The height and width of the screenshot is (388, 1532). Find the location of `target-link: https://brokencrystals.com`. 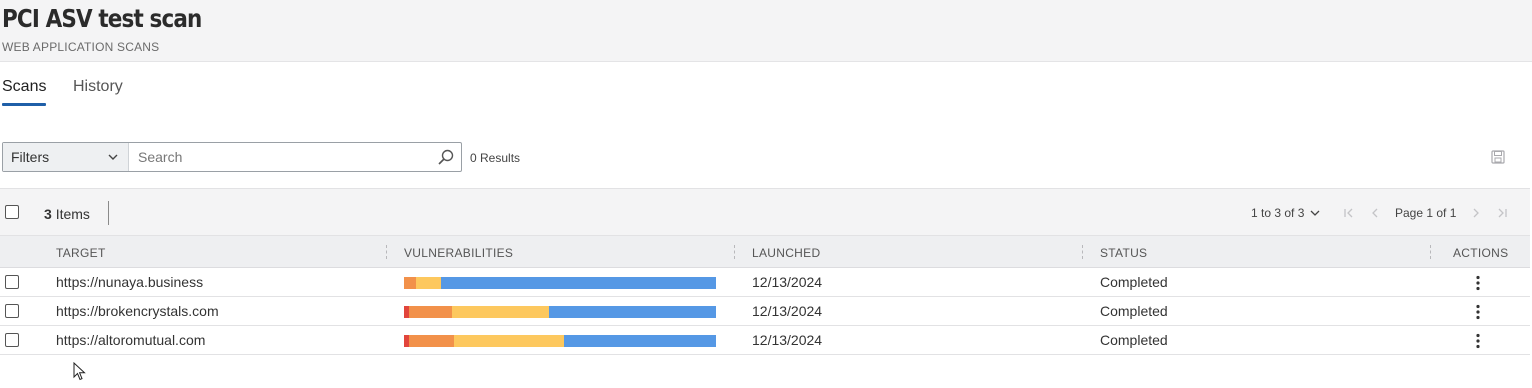

target-link: https://brokencrystals.com is located at coordinates (137, 311).